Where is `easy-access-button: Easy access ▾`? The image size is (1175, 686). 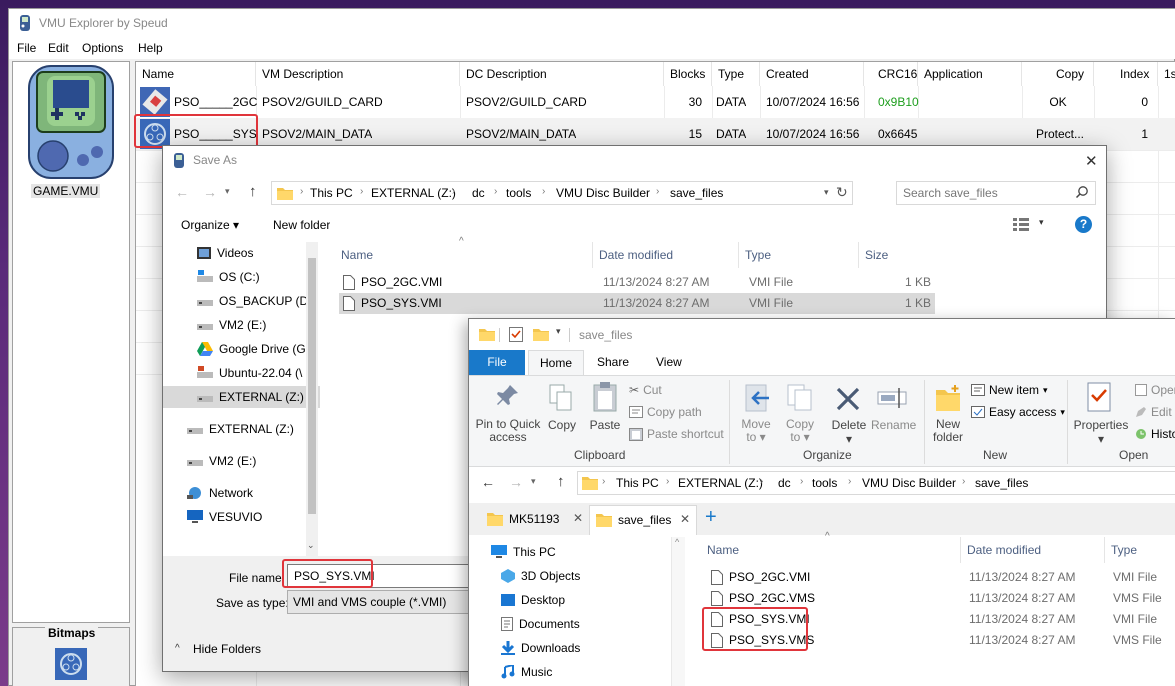
easy-access-button: Easy access ▾ is located at coordinates (1018, 412).